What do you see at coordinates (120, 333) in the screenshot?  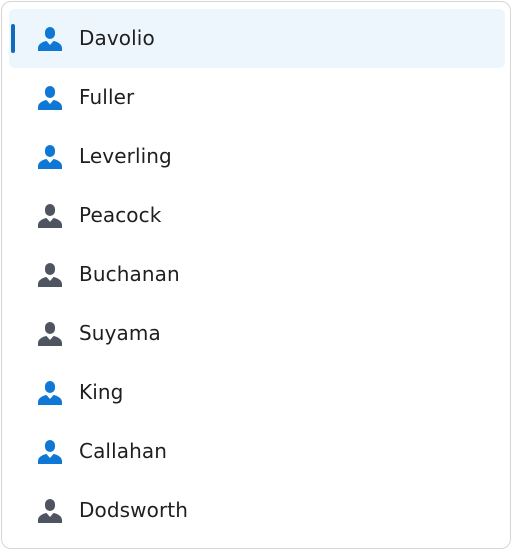 I see `list-item-label: Suyama` at bounding box center [120, 333].